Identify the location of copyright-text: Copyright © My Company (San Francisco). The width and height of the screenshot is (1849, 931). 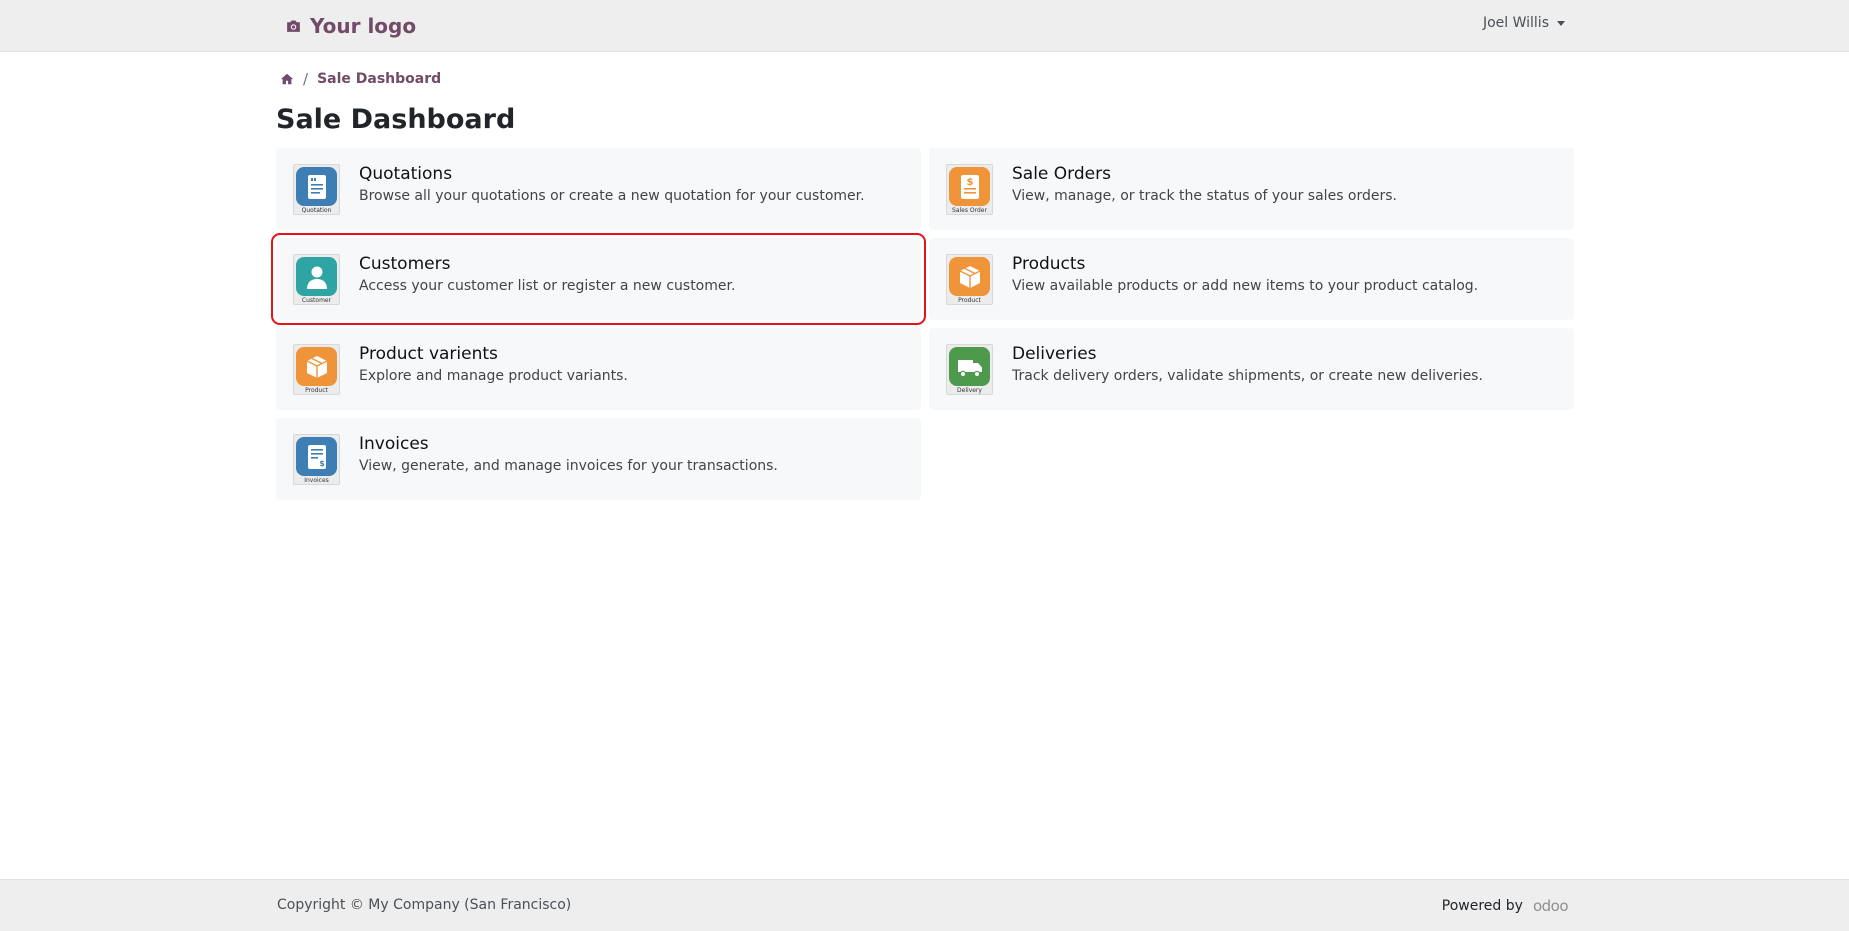
(424, 905).